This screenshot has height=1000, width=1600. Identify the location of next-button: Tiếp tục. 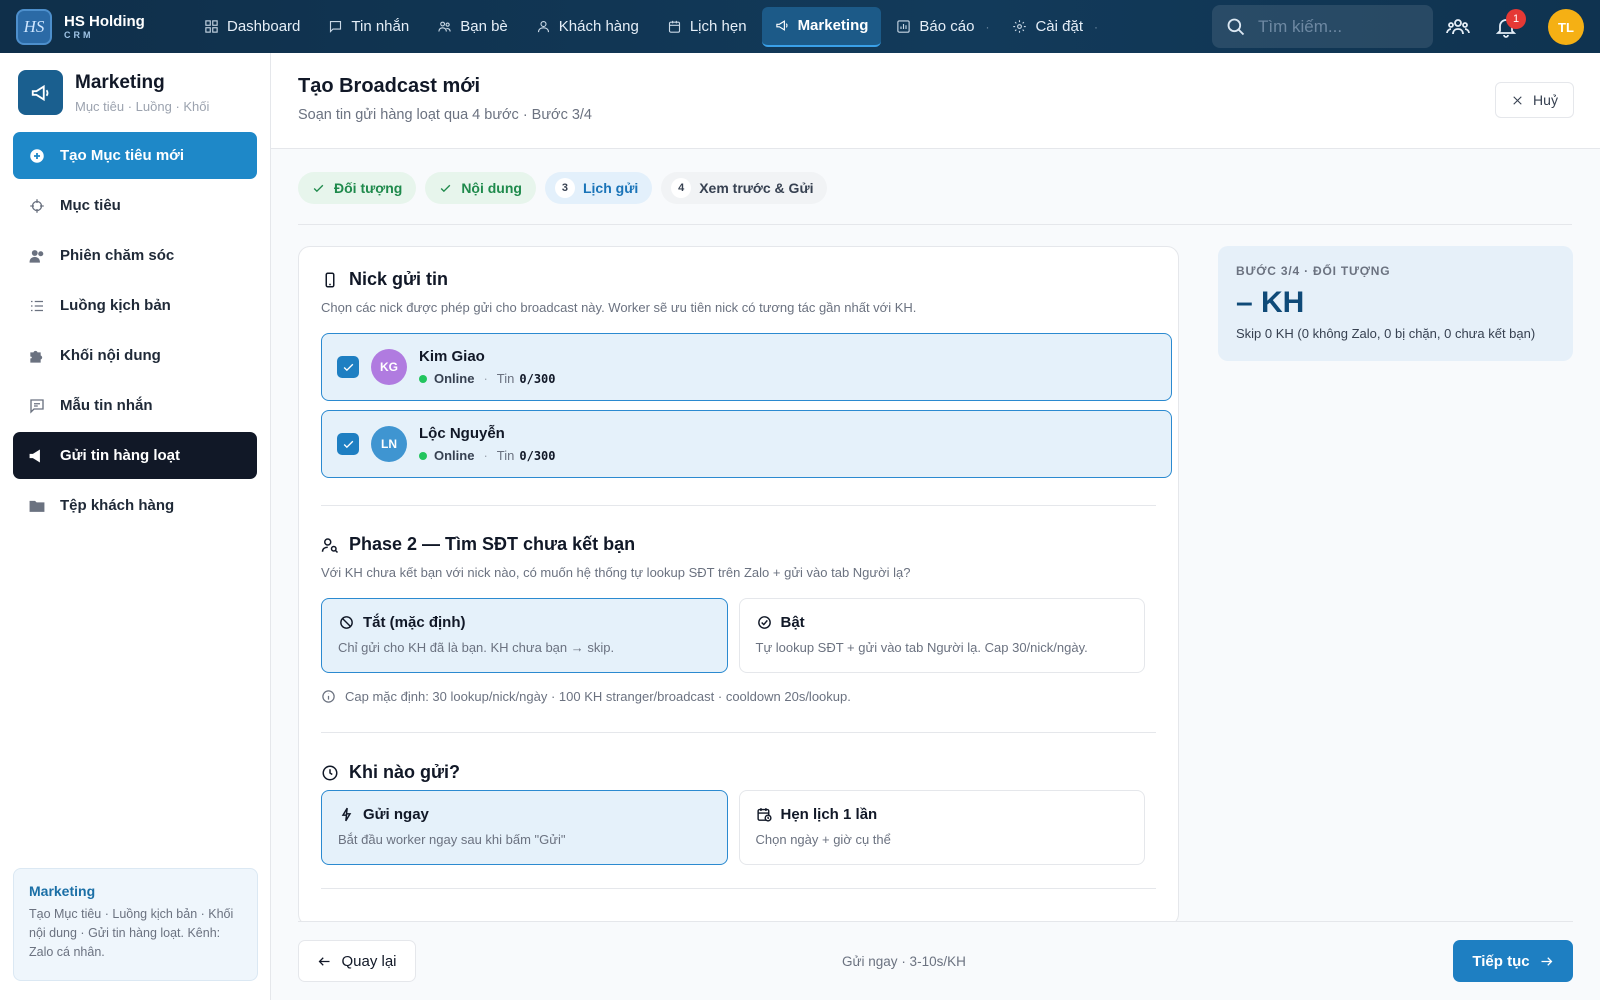
(1513, 961).